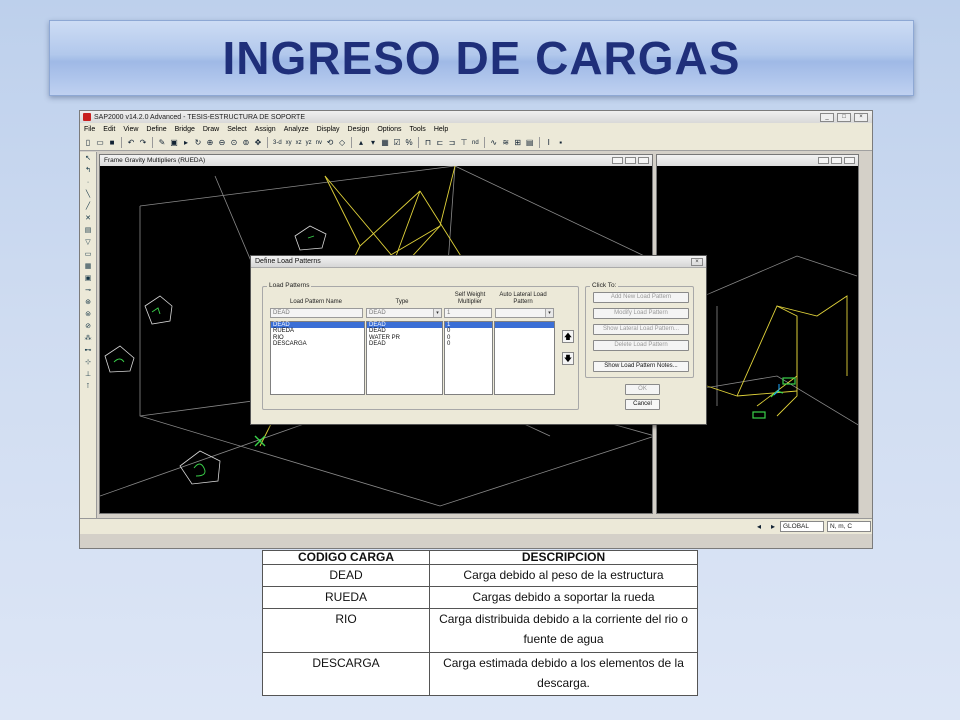 The image size is (960, 720). Describe the element at coordinates (849, 526) in the screenshot. I see `units-select: N, m, C` at that location.